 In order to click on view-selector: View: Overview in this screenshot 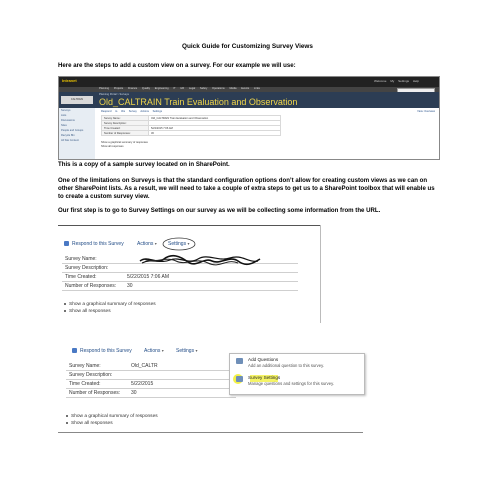, I will do `click(426, 111)`.